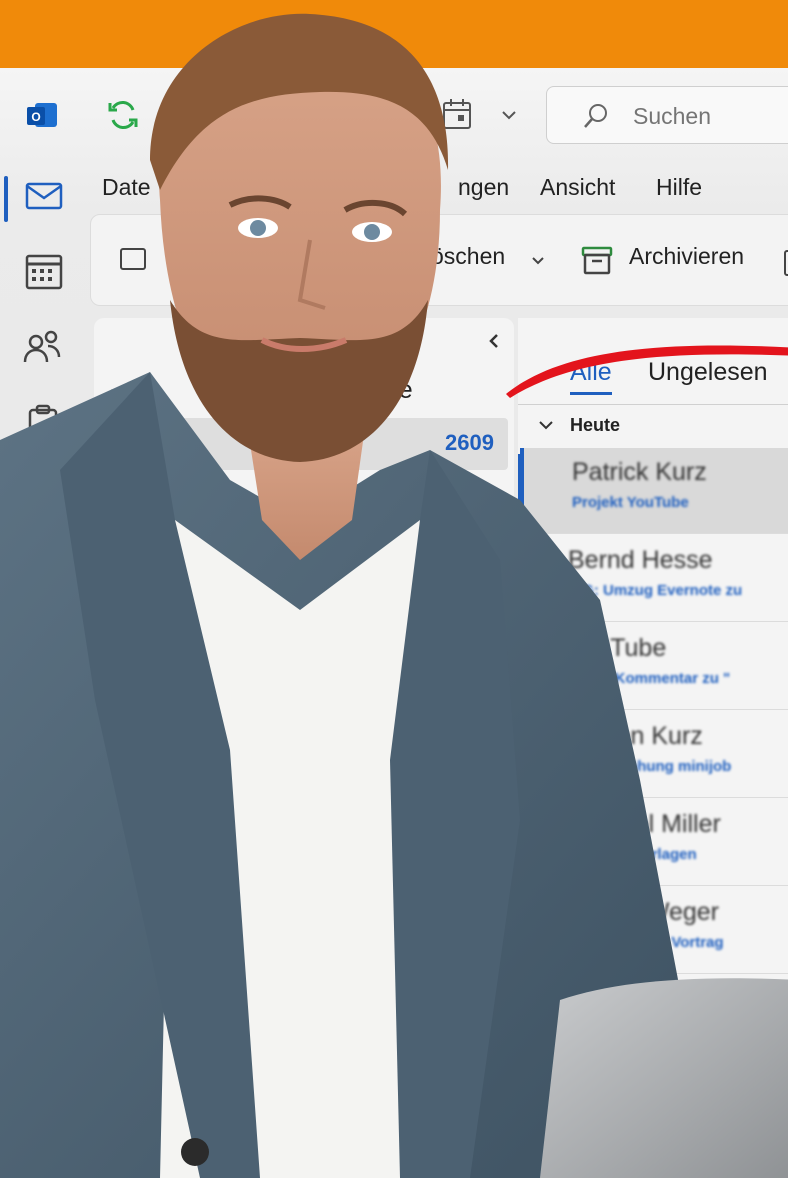 This screenshot has width=788, height=1178. Describe the element at coordinates (785, 263) in the screenshot. I see `move-icon` at that location.